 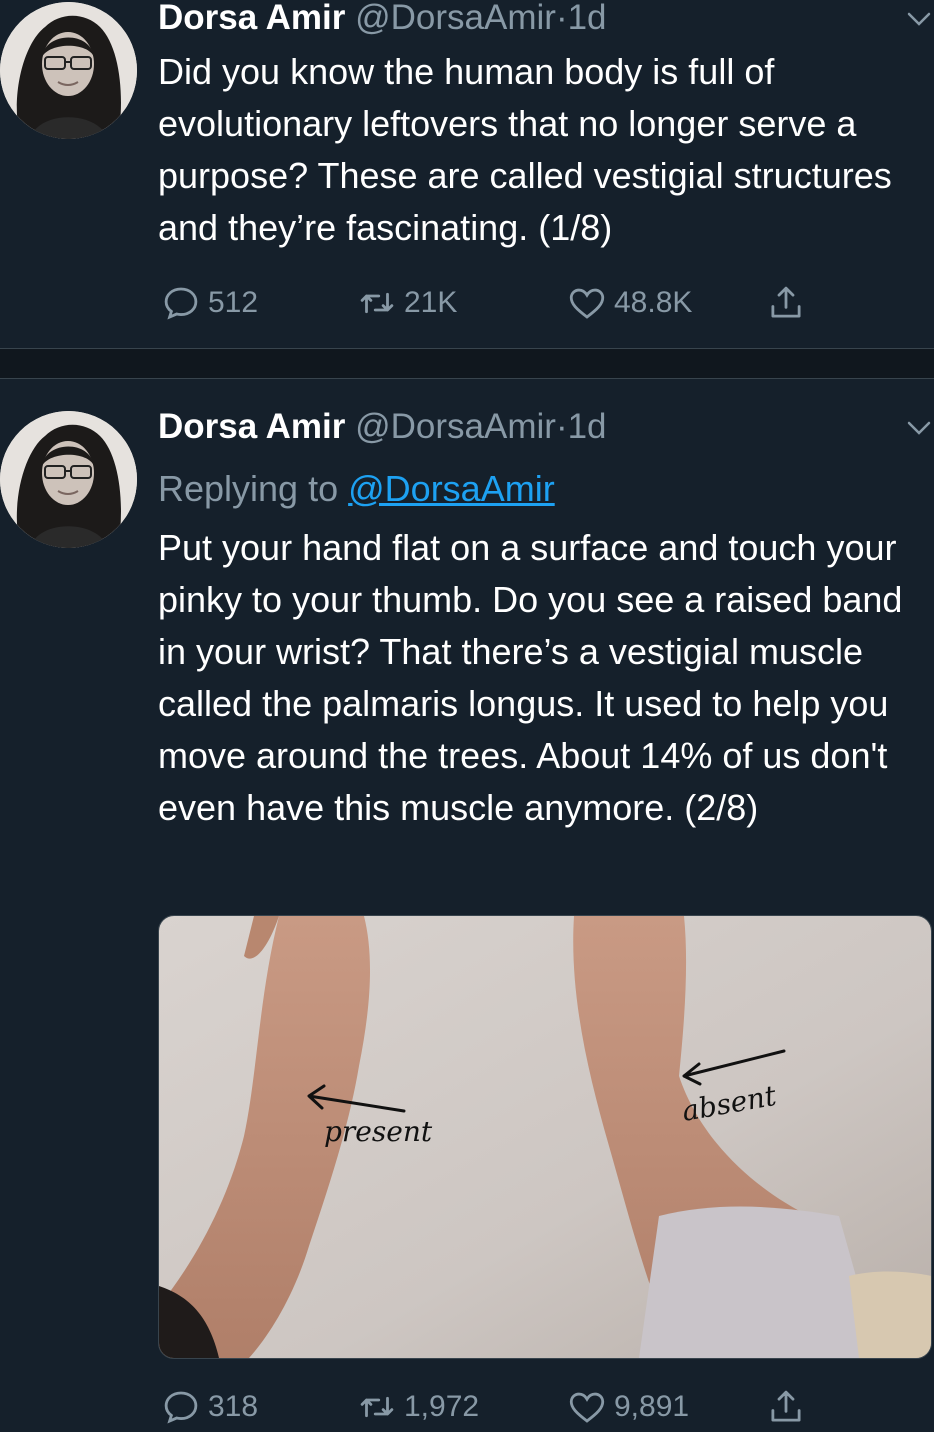 What do you see at coordinates (652, 1406) in the screenshot?
I see `like-count: 9,891` at bounding box center [652, 1406].